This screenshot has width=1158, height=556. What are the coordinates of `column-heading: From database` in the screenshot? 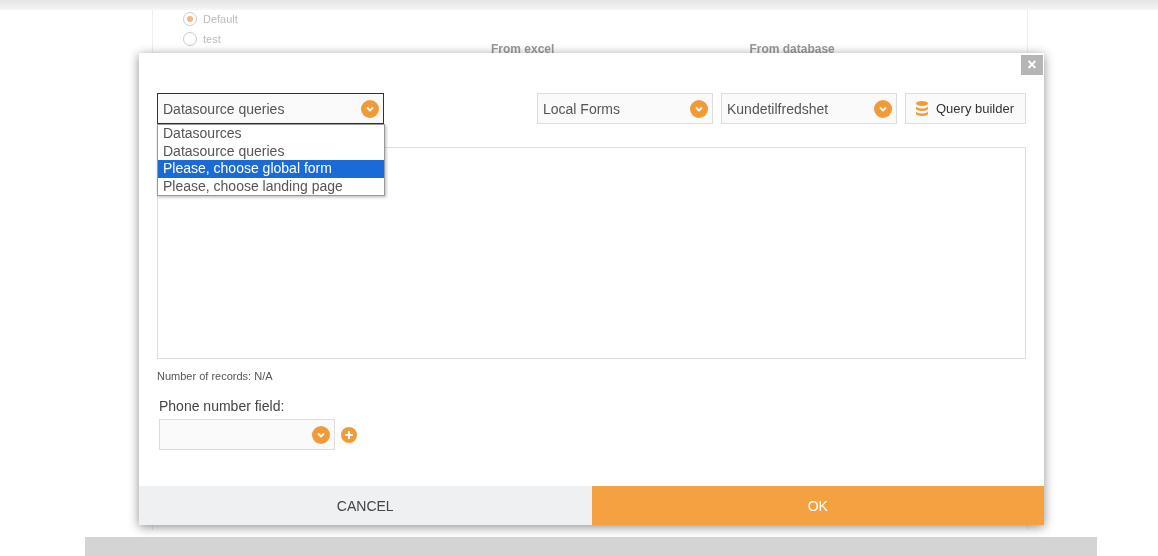 It's located at (792, 49).